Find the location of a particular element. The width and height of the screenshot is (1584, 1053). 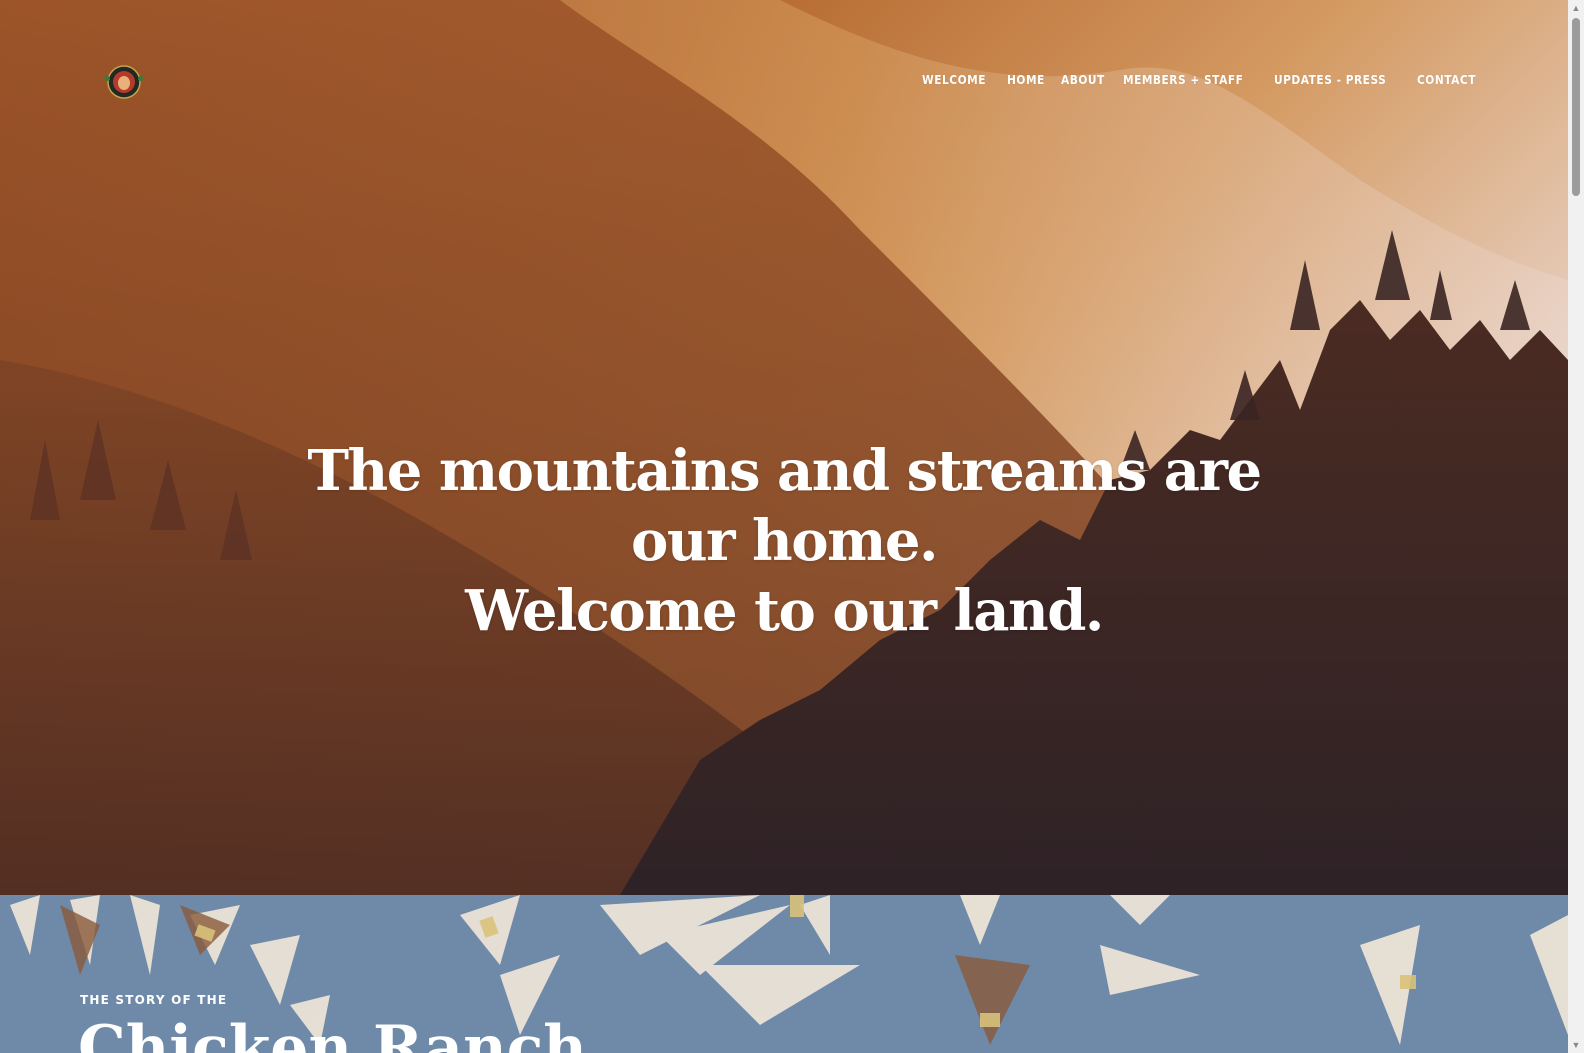

scroll-down-arrow-icon: ▼ is located at coordinates (1576, 1045).